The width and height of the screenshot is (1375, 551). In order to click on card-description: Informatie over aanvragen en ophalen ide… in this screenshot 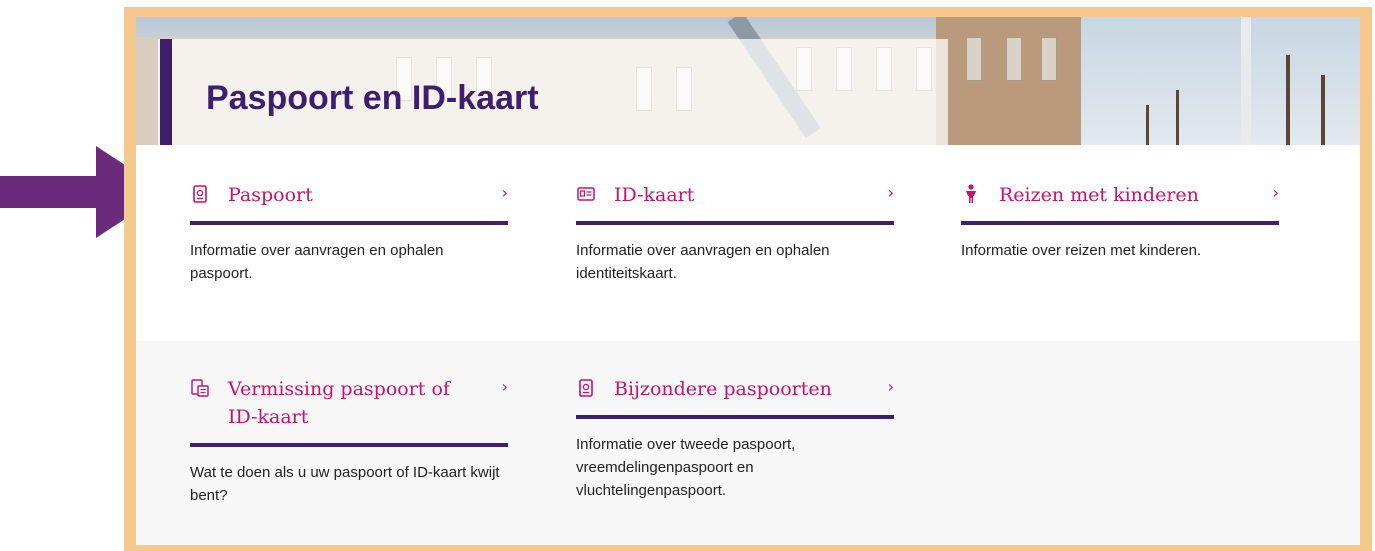, I will do `click(703, 262)`.